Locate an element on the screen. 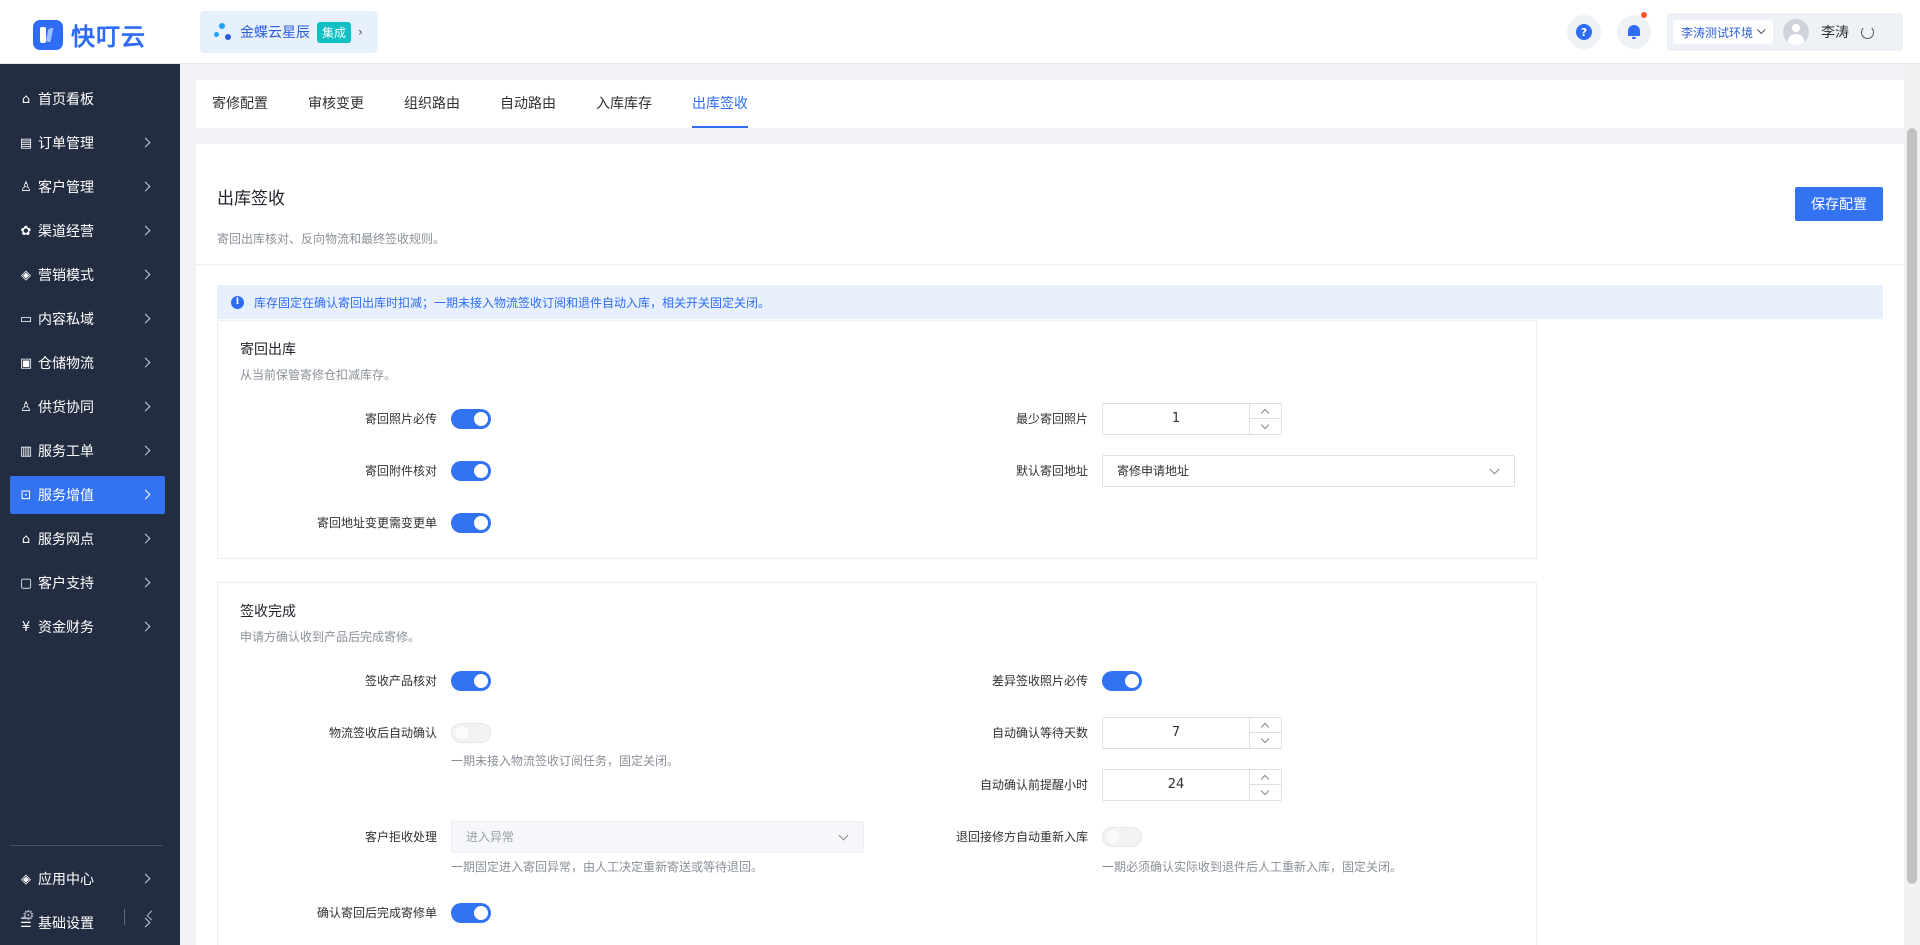 The height and width of the screenshot is (945, 1920). remind-hours-label: 自动确认前提醒小时 is located at coordinates (1033, 785).